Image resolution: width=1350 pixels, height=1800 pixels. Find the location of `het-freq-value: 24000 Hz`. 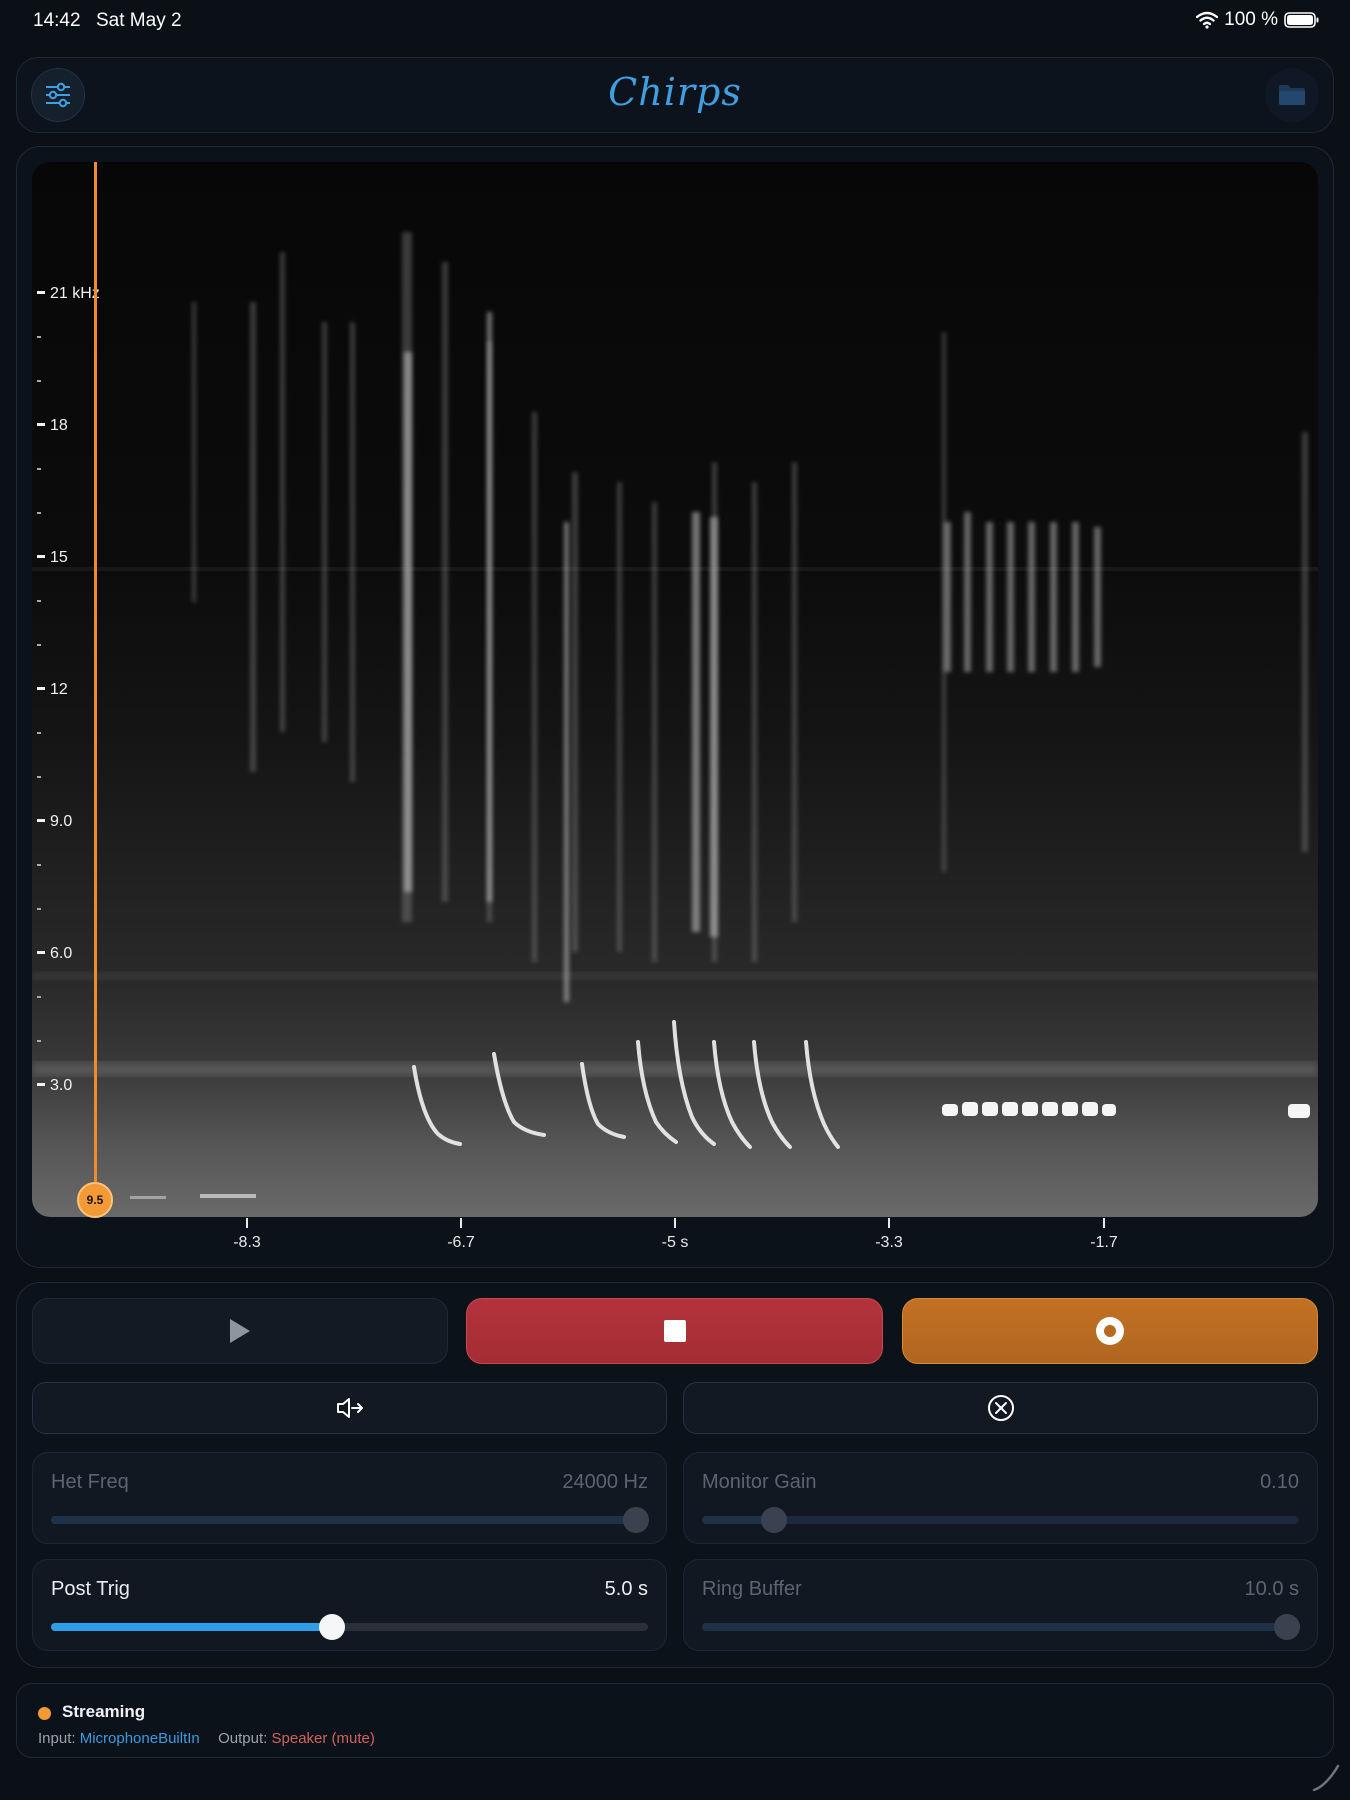

het-freq-value: 24000 Hz is located at coordinates (605, 1482).